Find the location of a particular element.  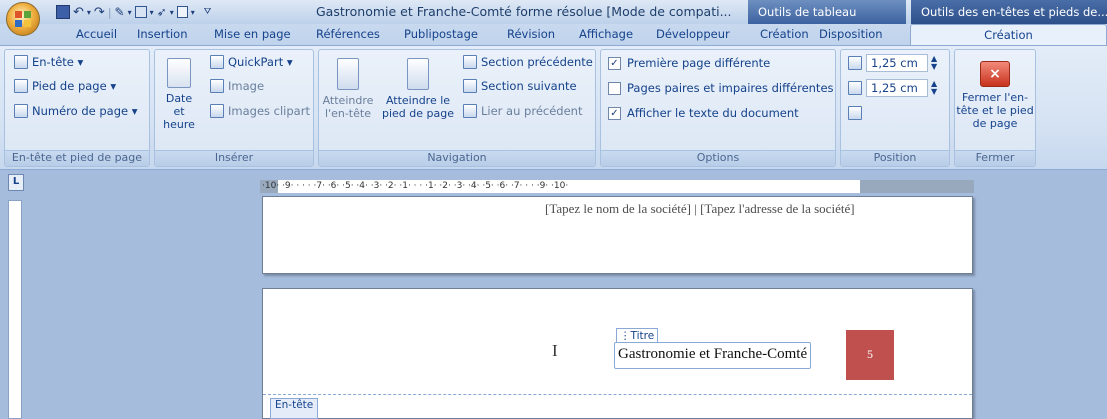

label: QuickPart ▾ is located at coordinates (260, 62).